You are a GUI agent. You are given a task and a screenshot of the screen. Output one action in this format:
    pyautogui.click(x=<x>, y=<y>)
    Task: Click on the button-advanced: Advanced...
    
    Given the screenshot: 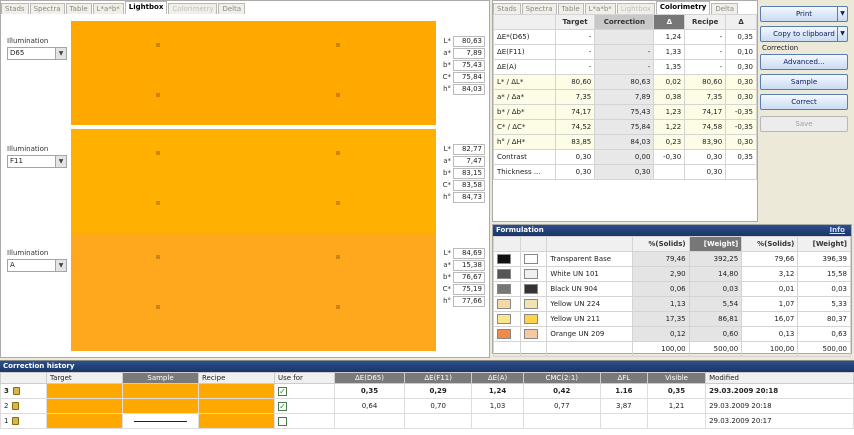 What is the action you would take?
    pyautogui.click(x=804, y=62)
    